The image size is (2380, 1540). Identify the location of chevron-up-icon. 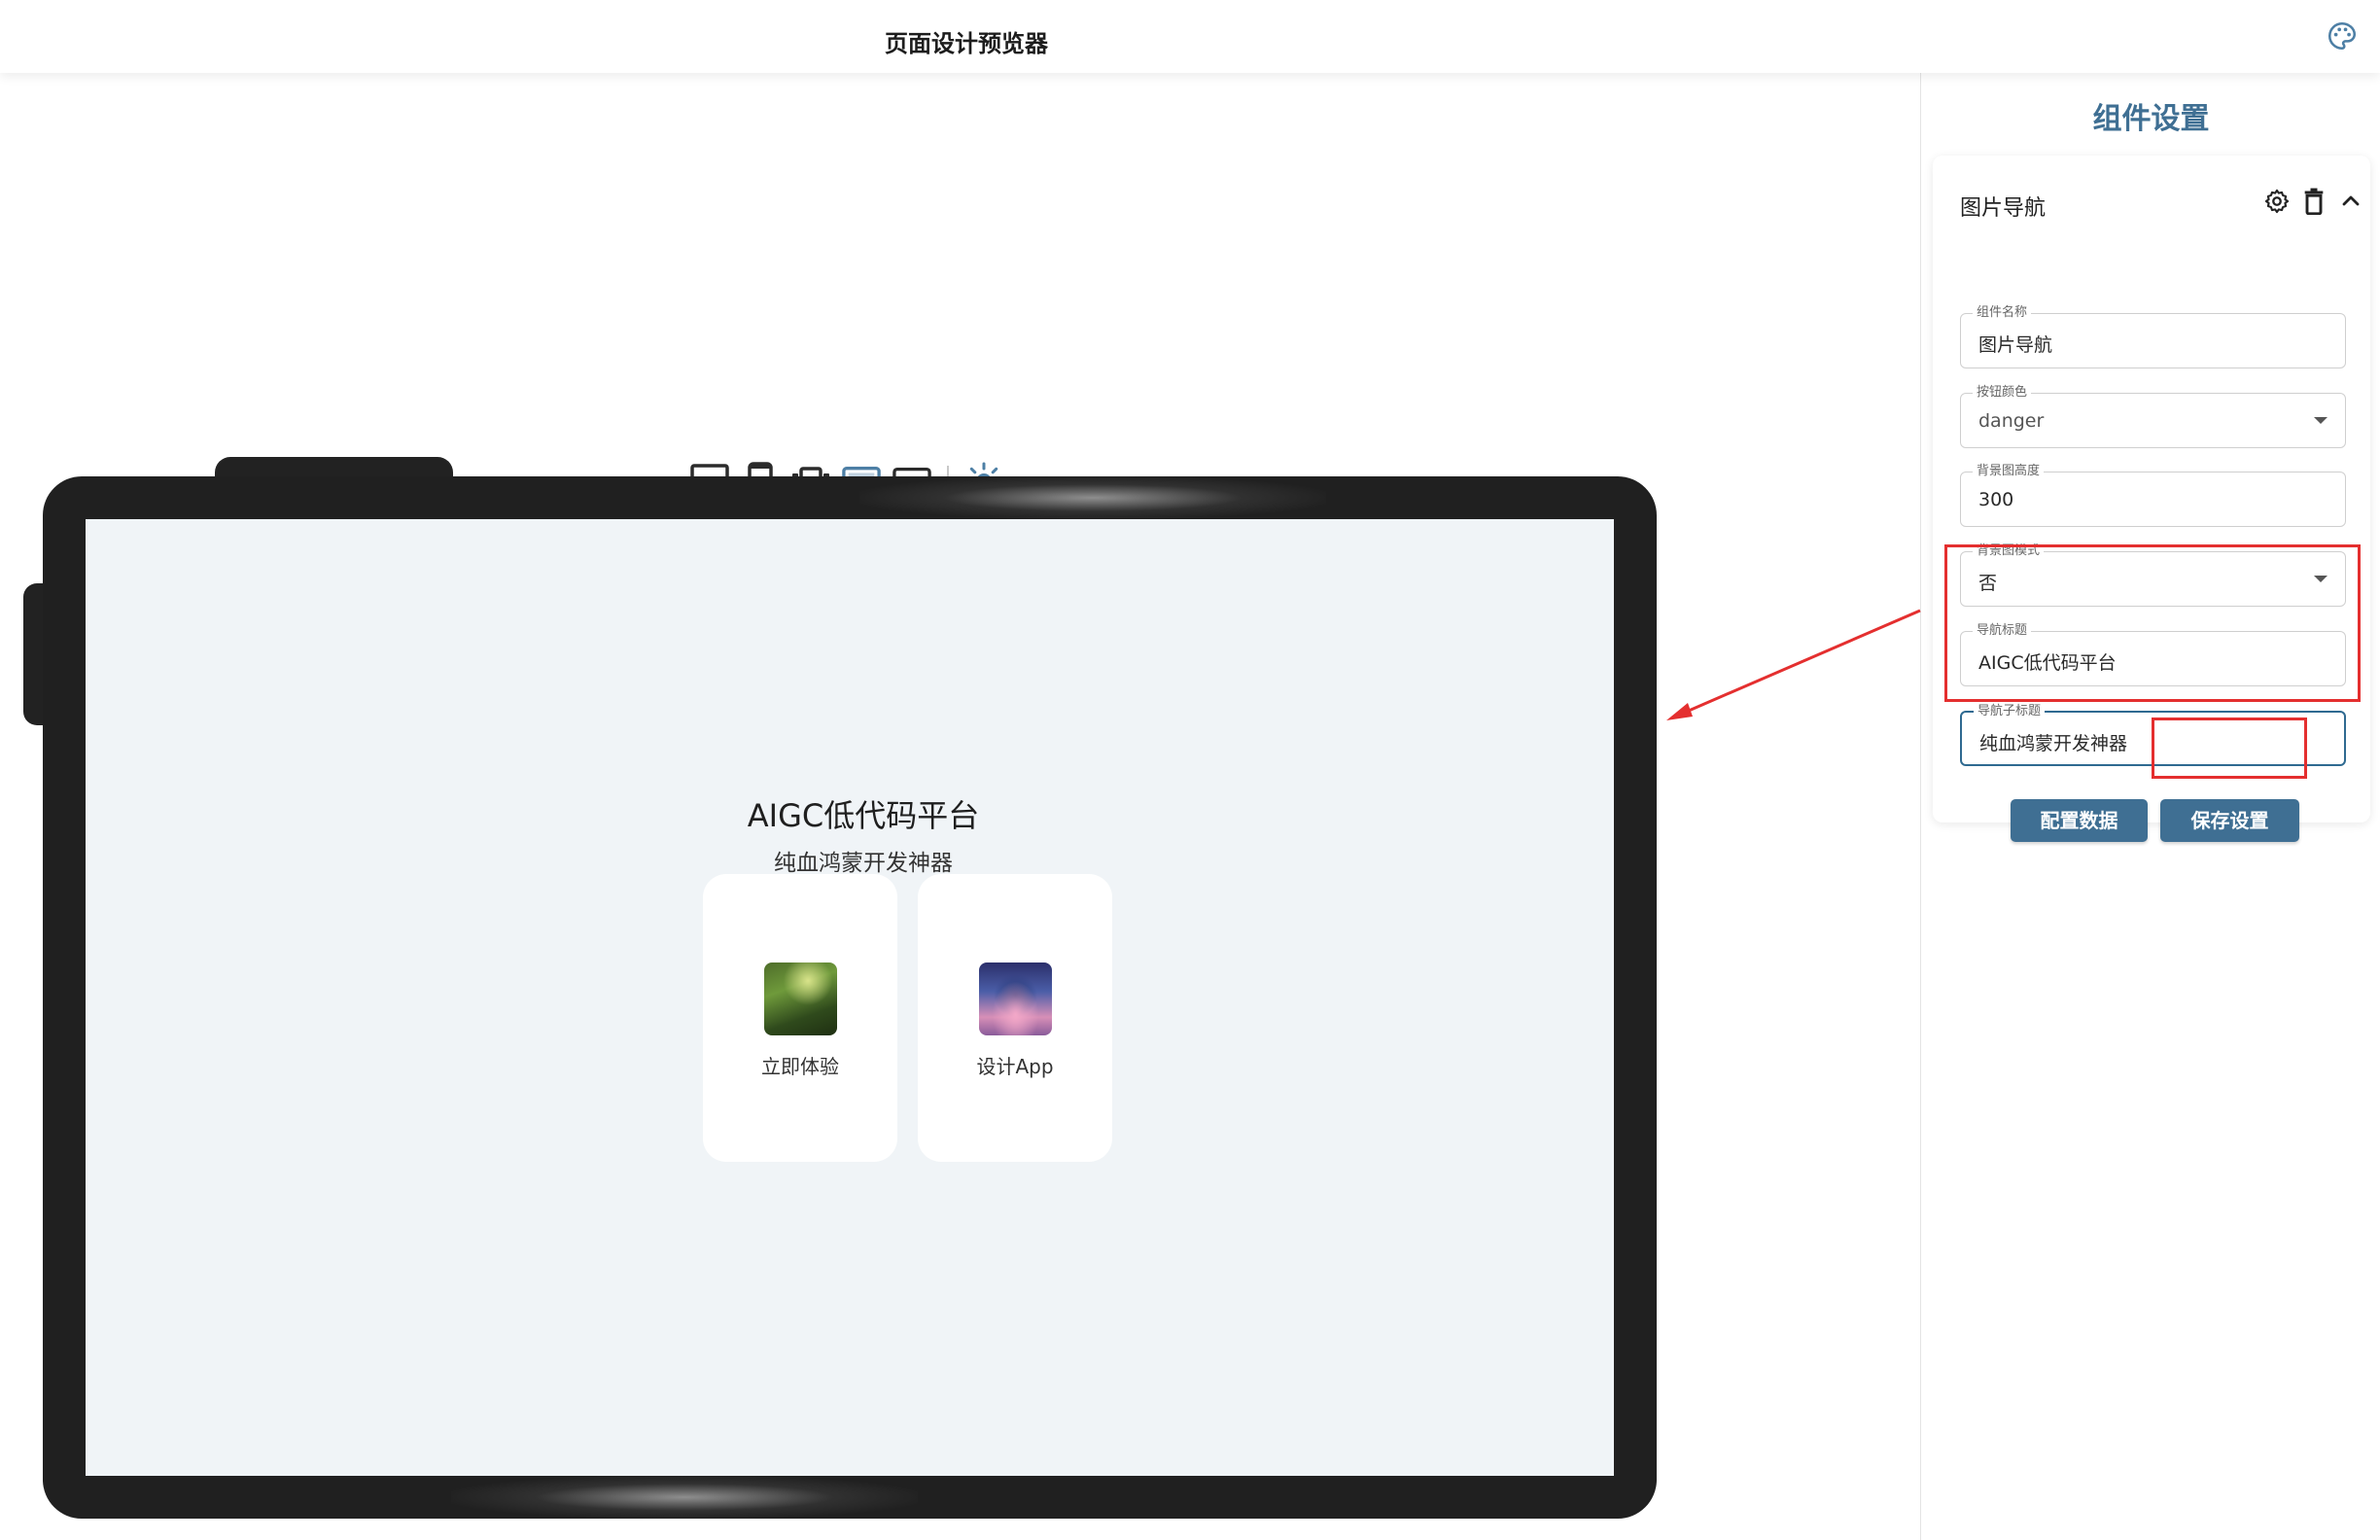
(2350, 201).